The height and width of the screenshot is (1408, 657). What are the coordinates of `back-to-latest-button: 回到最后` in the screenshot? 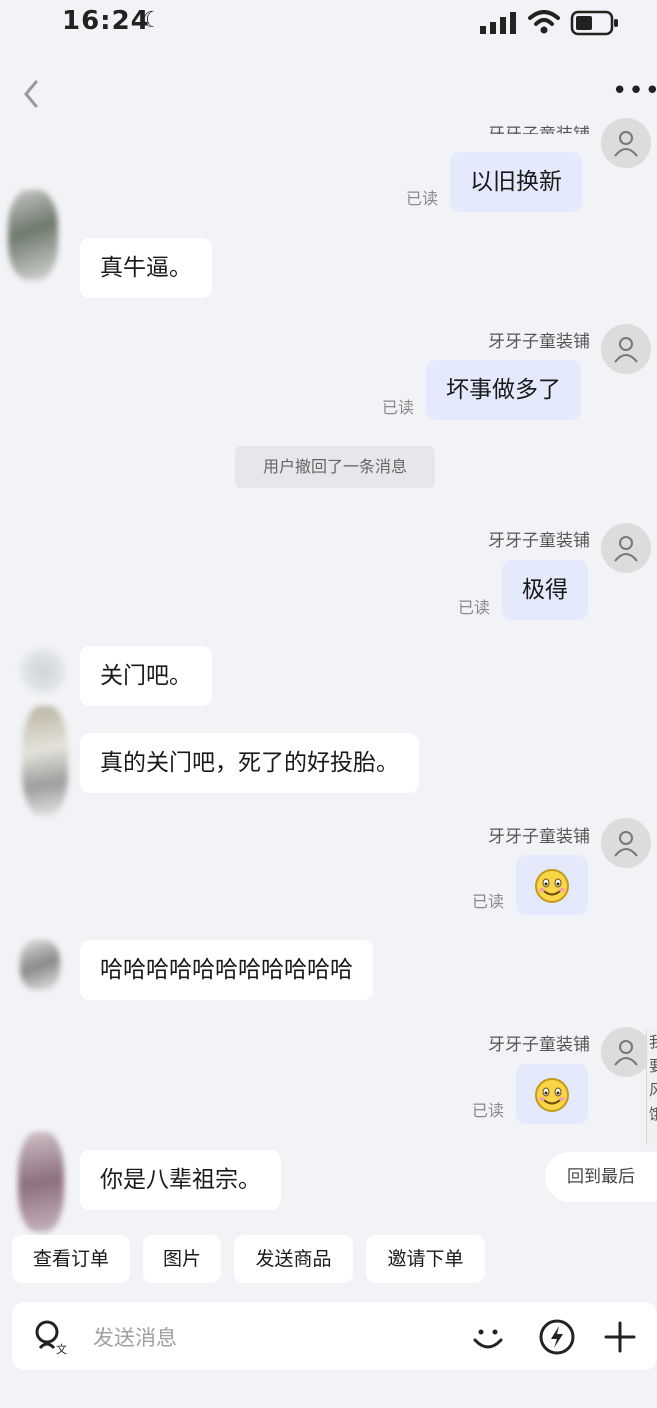 It's located at (601, 1177).